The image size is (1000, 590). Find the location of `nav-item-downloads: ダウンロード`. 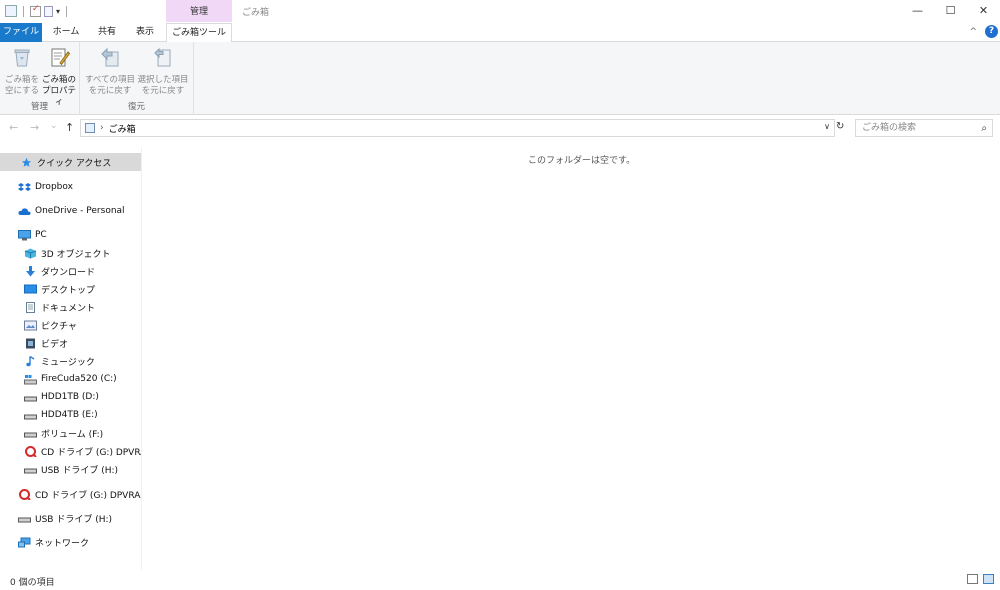

nav-item-downloads: ダウンロード is located at coordinates (70, 271).